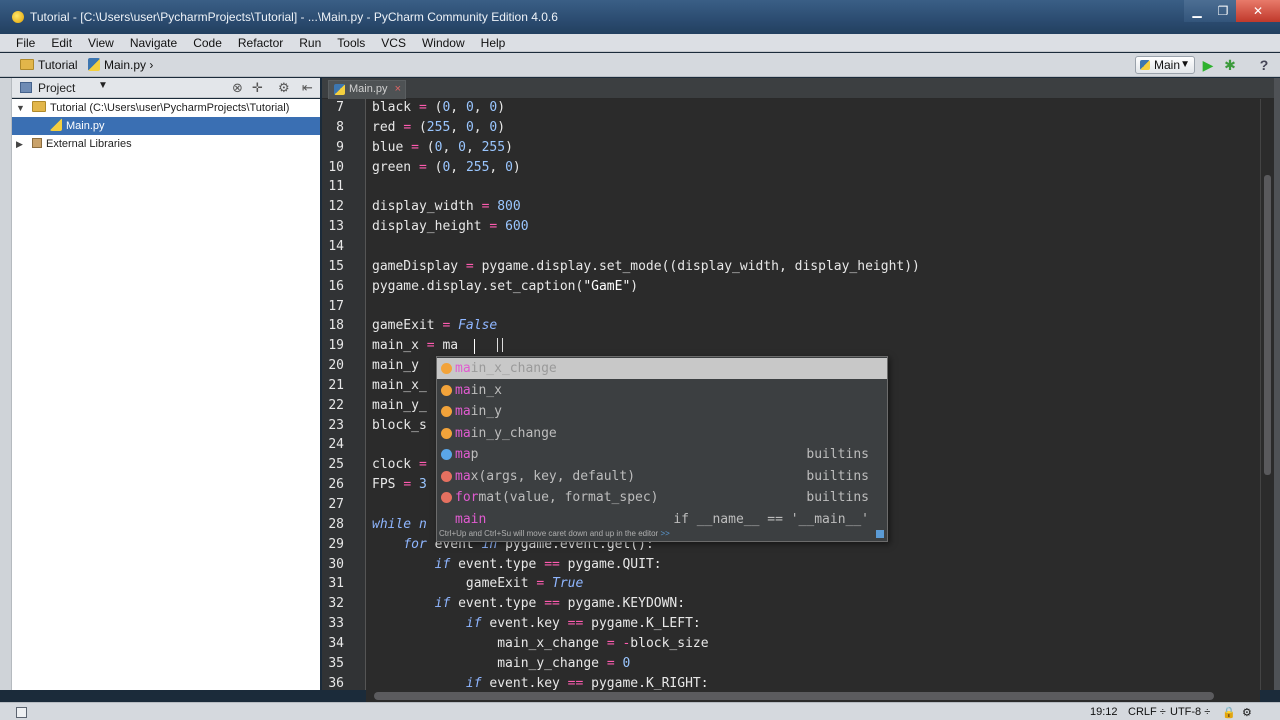 This screenshot has height=720, width=1280. What do you see at coordinates (399, 385) in the screenshot?
I see `code-line: main_x_` at bounding box center [399, 385].